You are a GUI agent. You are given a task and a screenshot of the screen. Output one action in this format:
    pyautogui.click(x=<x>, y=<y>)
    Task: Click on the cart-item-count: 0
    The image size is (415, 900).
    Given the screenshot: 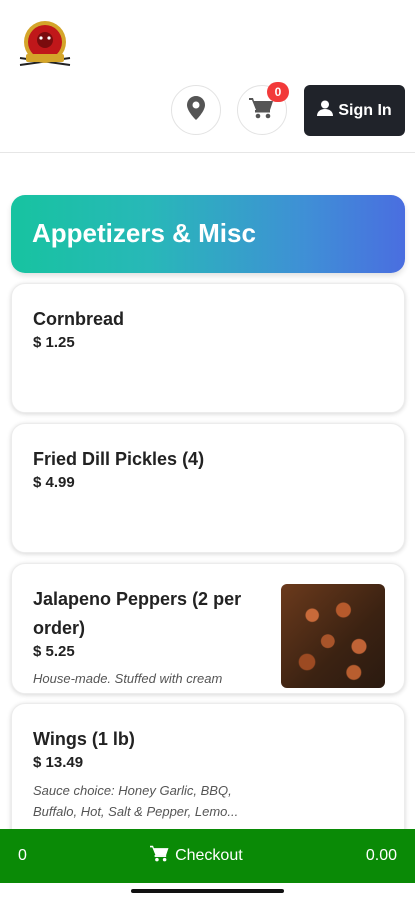 What is the action you would take?
    pyautogui.click(x=22, y=855)
    